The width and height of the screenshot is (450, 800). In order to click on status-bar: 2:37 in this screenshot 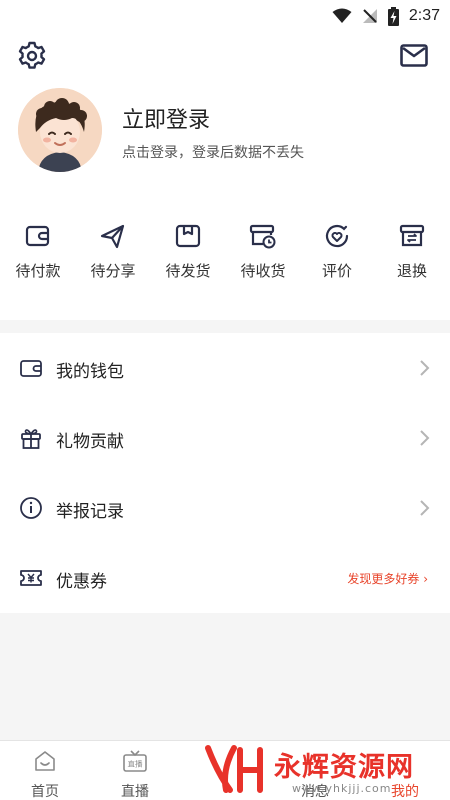, I will do `click(225, 16)`.